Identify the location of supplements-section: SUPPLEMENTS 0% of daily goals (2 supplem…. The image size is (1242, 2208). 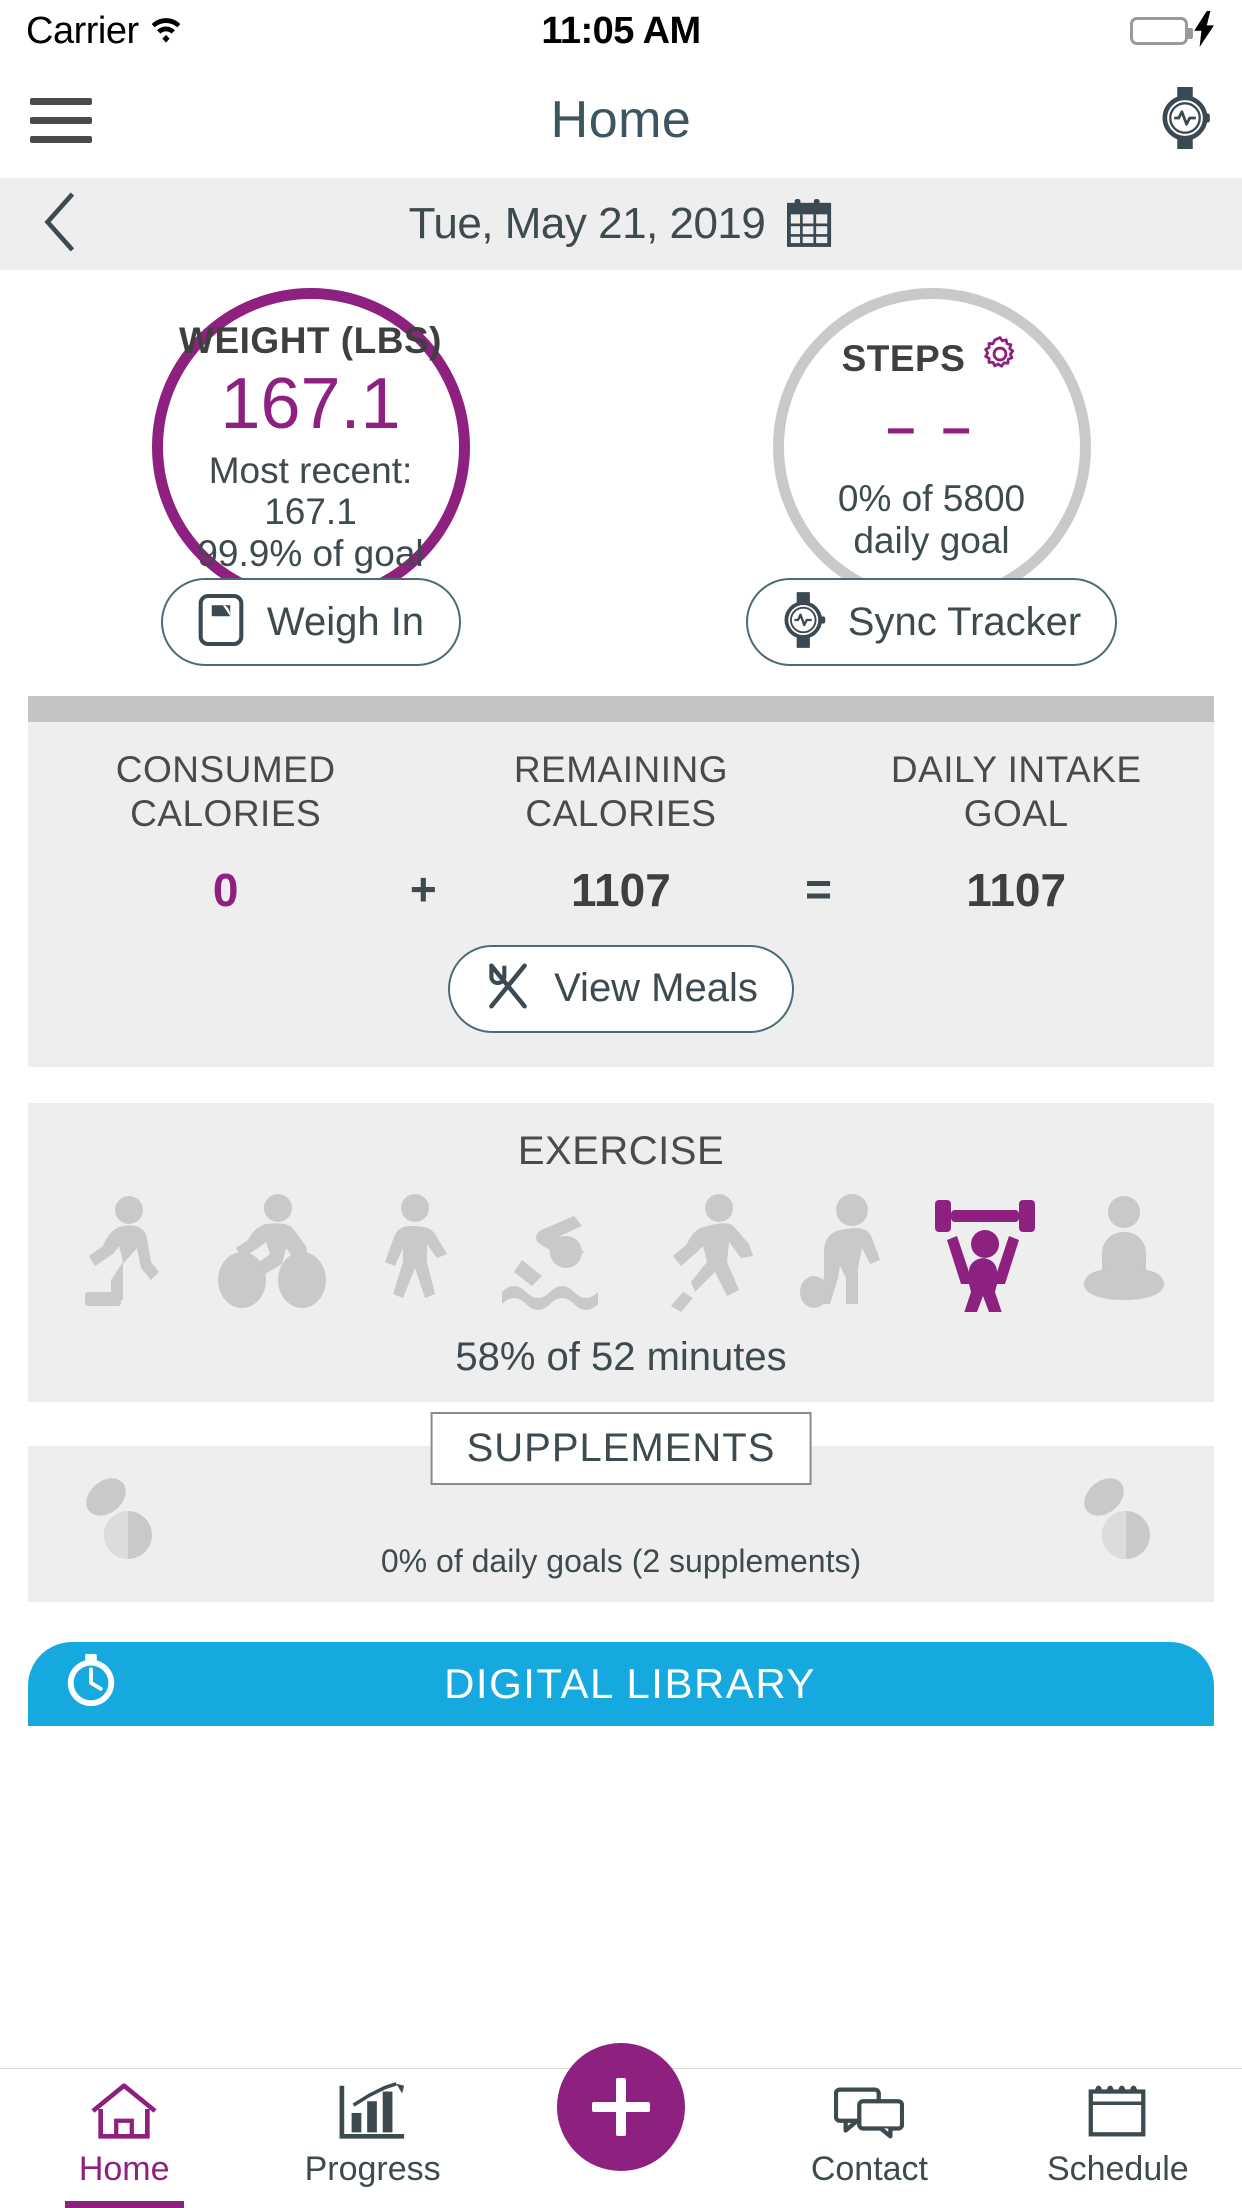
(621, 1506).